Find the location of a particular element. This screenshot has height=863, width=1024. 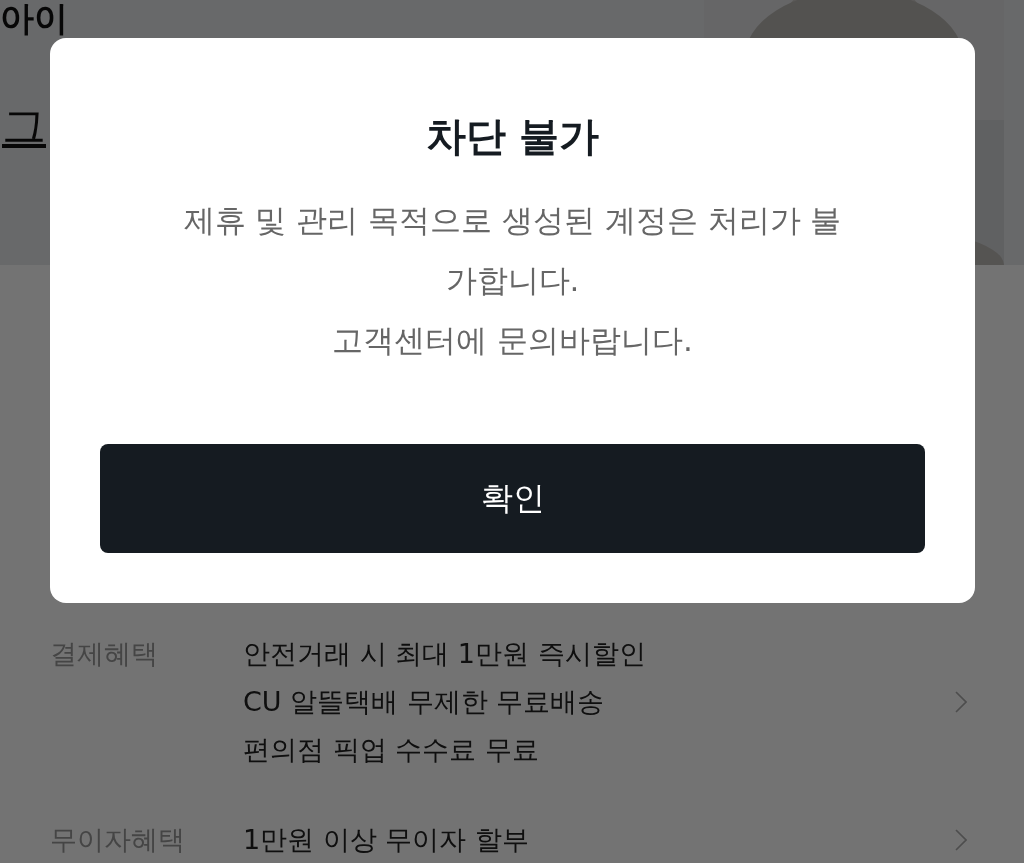

dialog-message: 고객센터에 문의바랍니다. is located at coordinates (512, 340).